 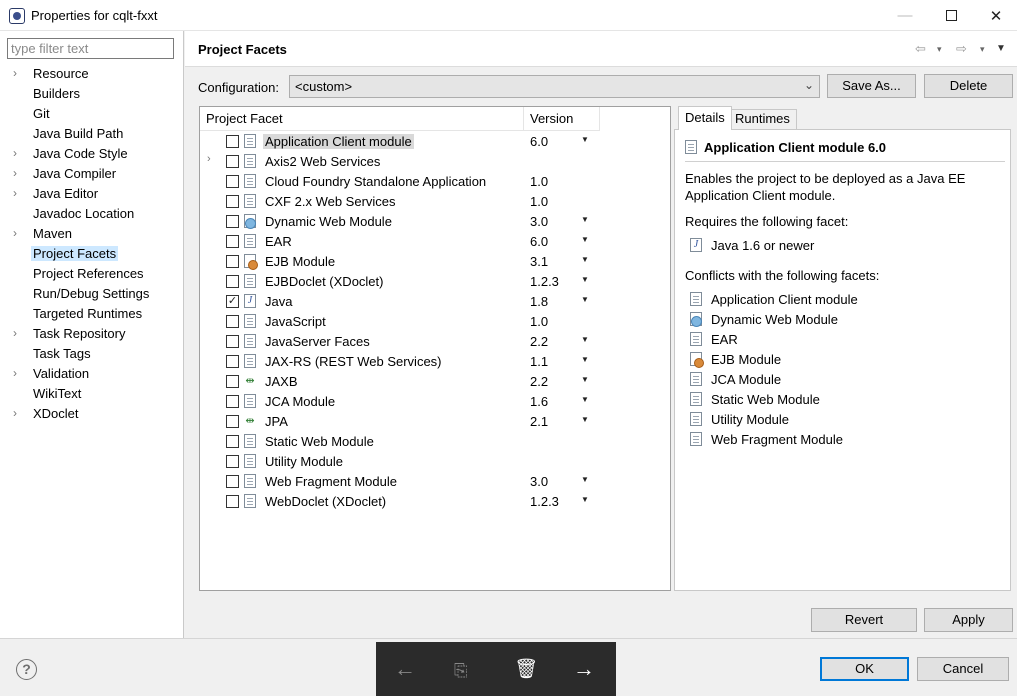 I want to click on trash-icon: 🗑, so click(x=526, y=670).